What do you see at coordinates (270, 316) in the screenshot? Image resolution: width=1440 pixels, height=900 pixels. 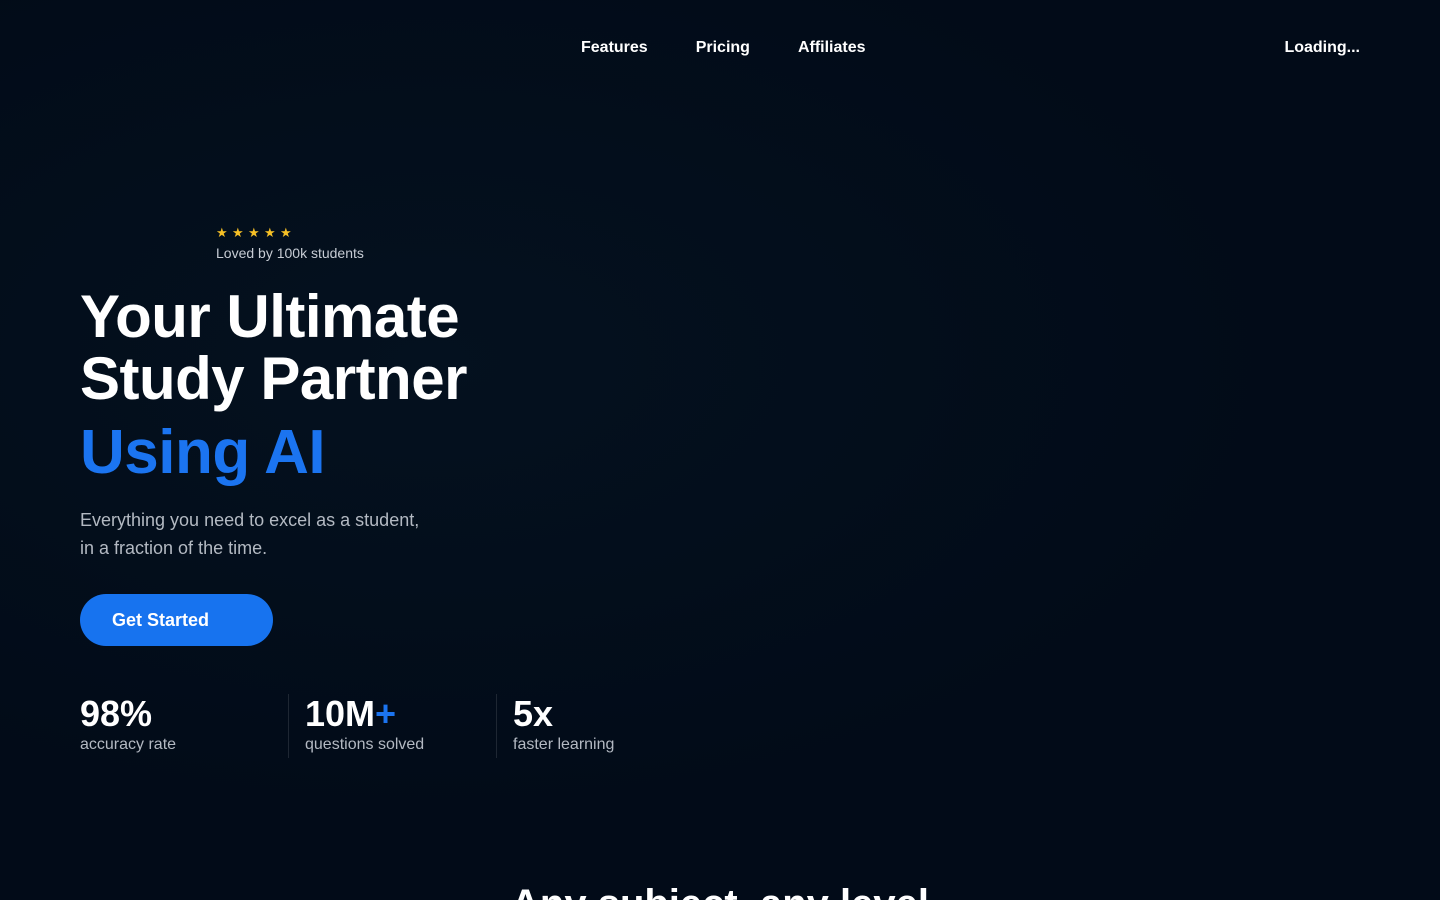 I see `headline-line-1: Your Ultimate` at bounding box center [270, 316].